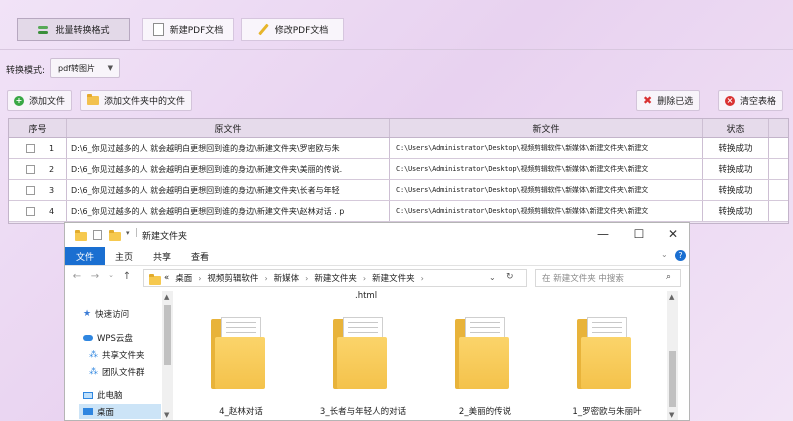 This screenshot has height=421, width=793. What do you see at coordinates (128, 233) in the screenshot?
I see `quick-access-dropdown-icon: ▾` at bounding box center [128, 233].